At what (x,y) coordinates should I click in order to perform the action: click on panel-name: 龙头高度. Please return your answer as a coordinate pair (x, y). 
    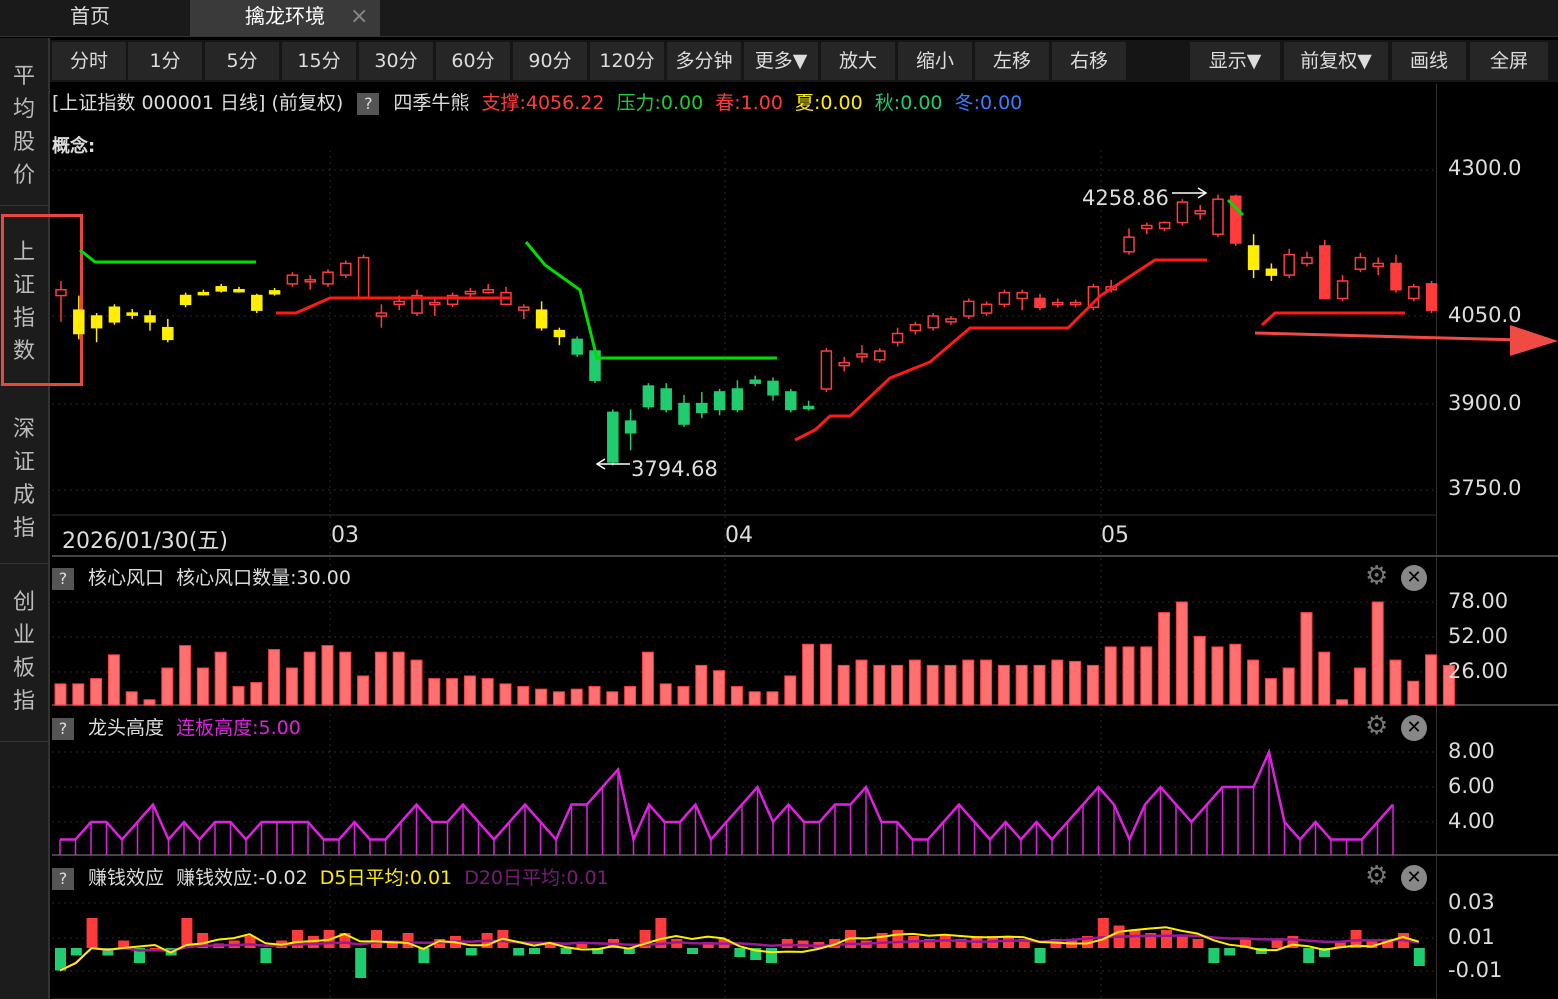
    Looking at the image, I should click on (126, 728).